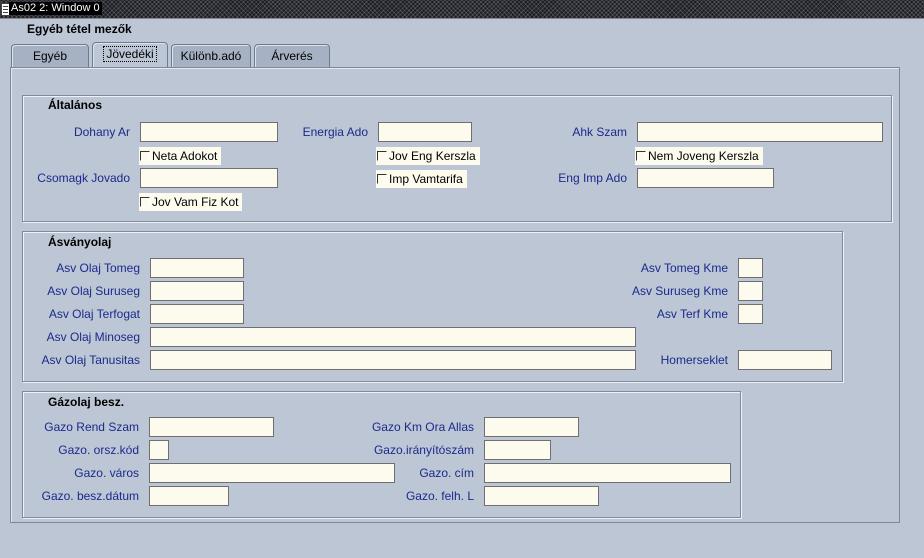  I want to click on tab-arveres: Árverés, so click(292, 55).